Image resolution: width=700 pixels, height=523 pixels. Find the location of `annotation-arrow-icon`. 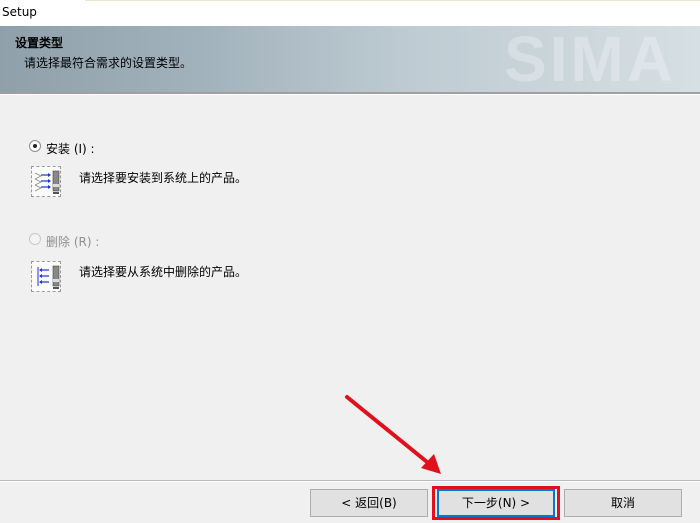

annotation-arrow-icon is located at coordinates (393, 434).